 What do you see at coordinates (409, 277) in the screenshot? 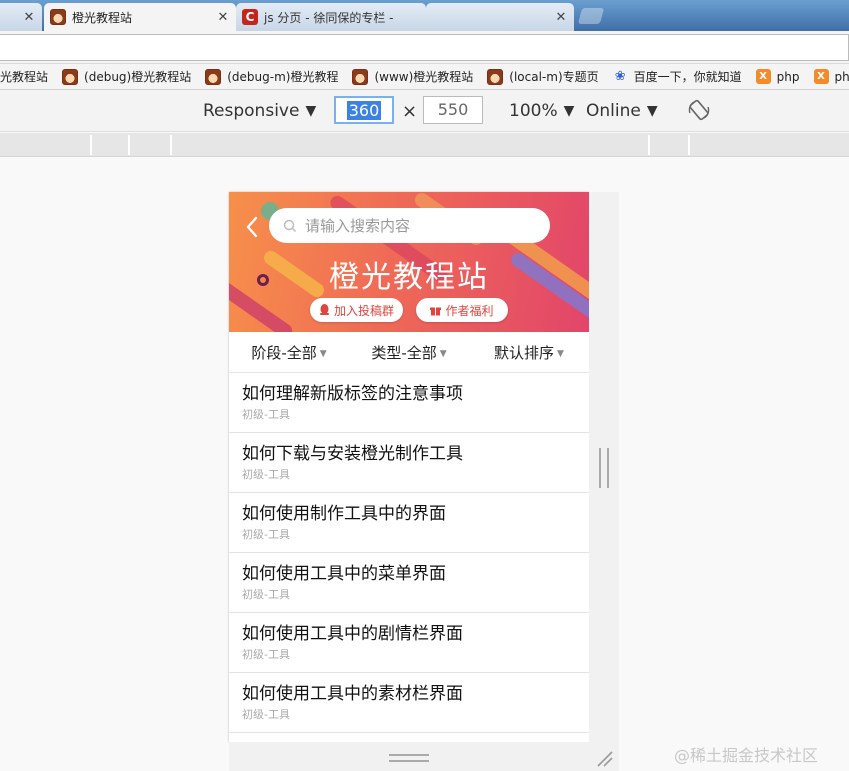
I see `site-title: 橙光教程站` at bounding box center [409, 277].